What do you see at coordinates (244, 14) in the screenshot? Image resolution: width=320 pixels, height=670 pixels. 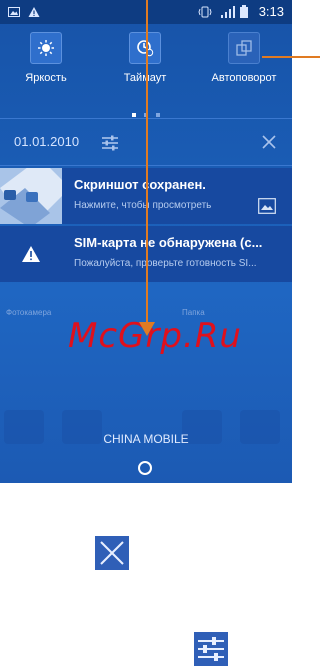 I see `battery-icon` at bounding box center [244, 14].